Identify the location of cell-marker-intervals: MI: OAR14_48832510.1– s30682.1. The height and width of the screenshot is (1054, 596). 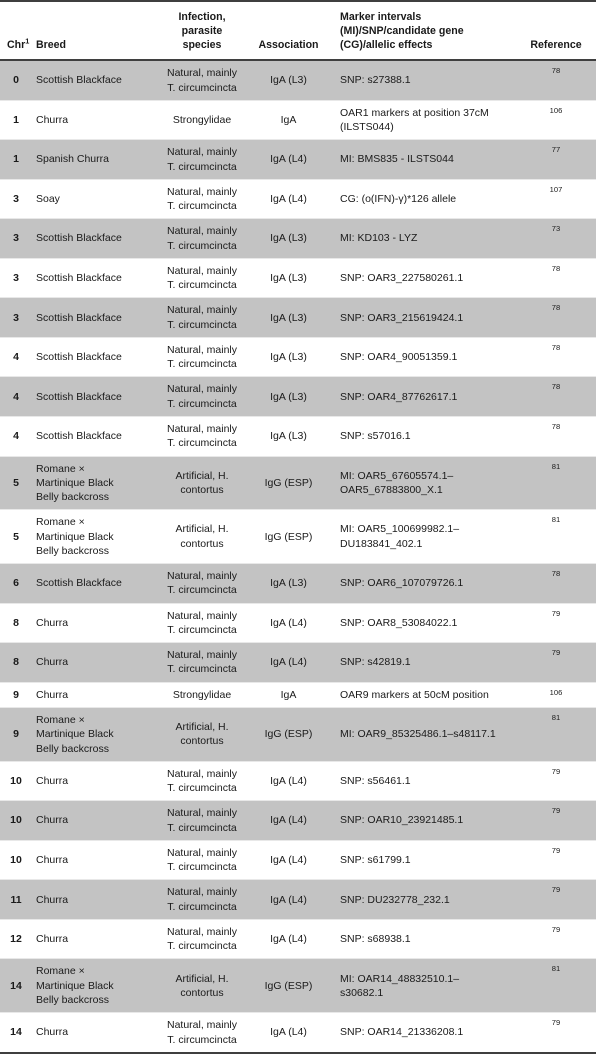
(425, 985).